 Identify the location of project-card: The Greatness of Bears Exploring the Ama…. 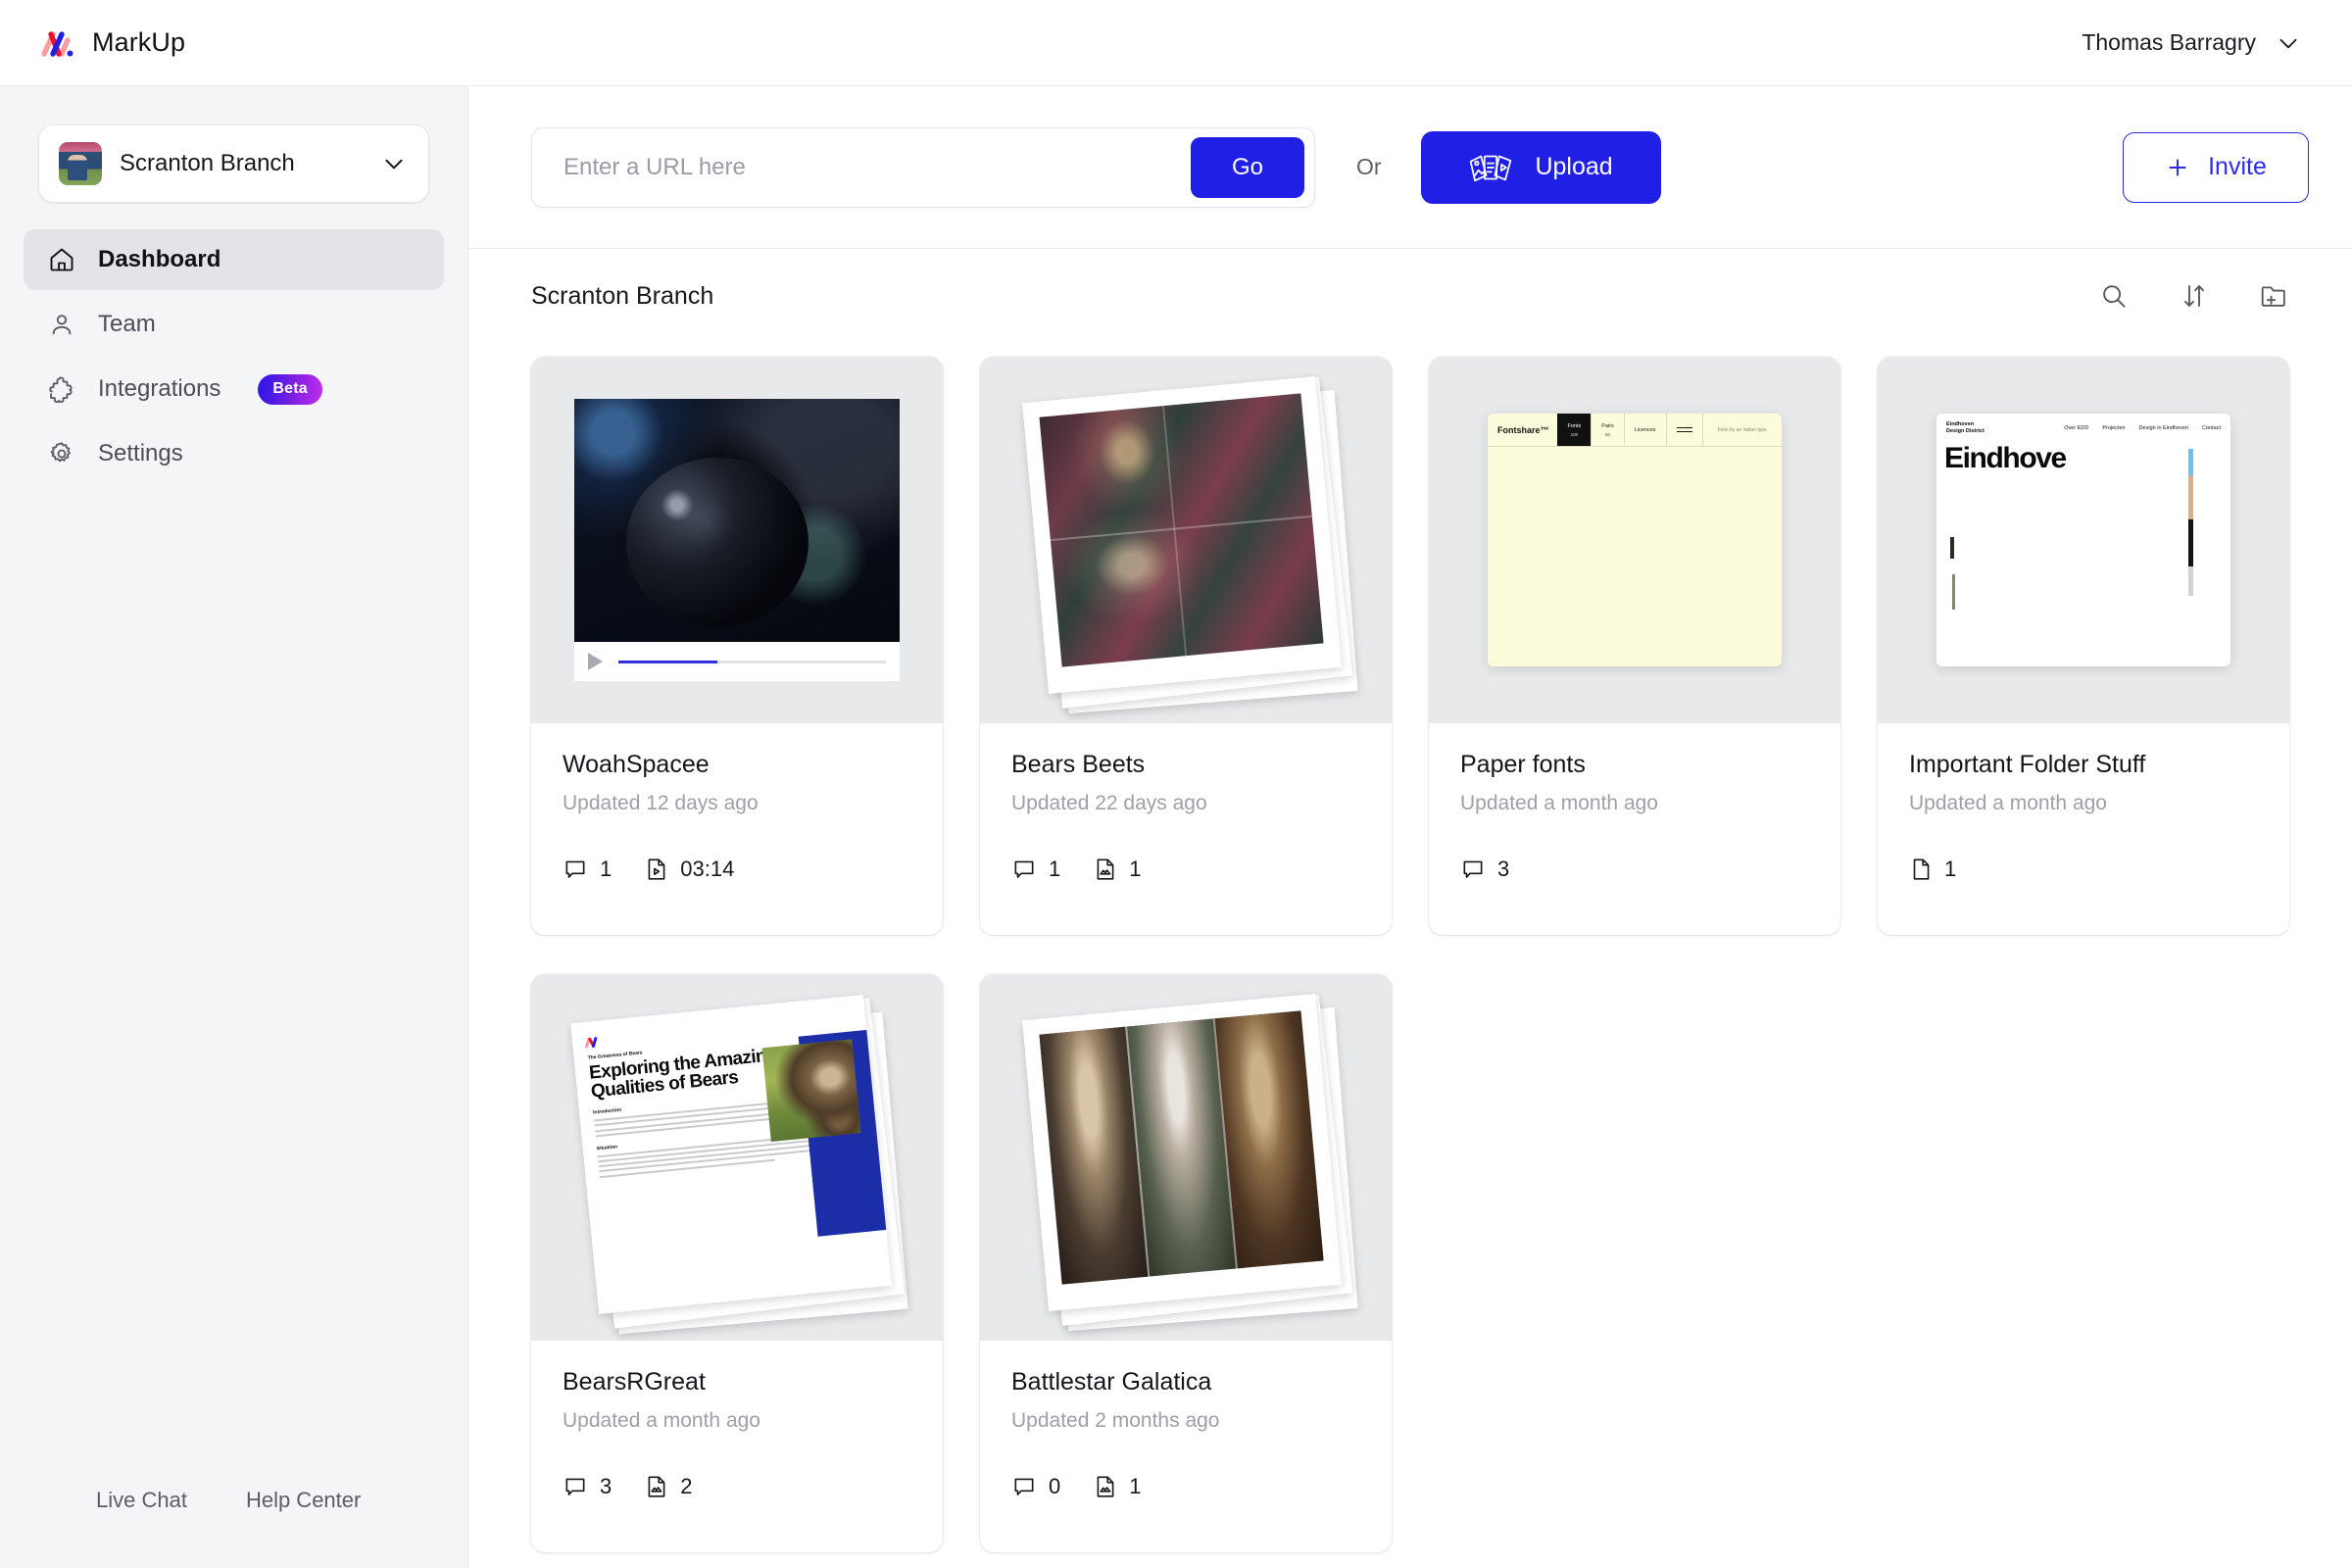
(737, 1263).